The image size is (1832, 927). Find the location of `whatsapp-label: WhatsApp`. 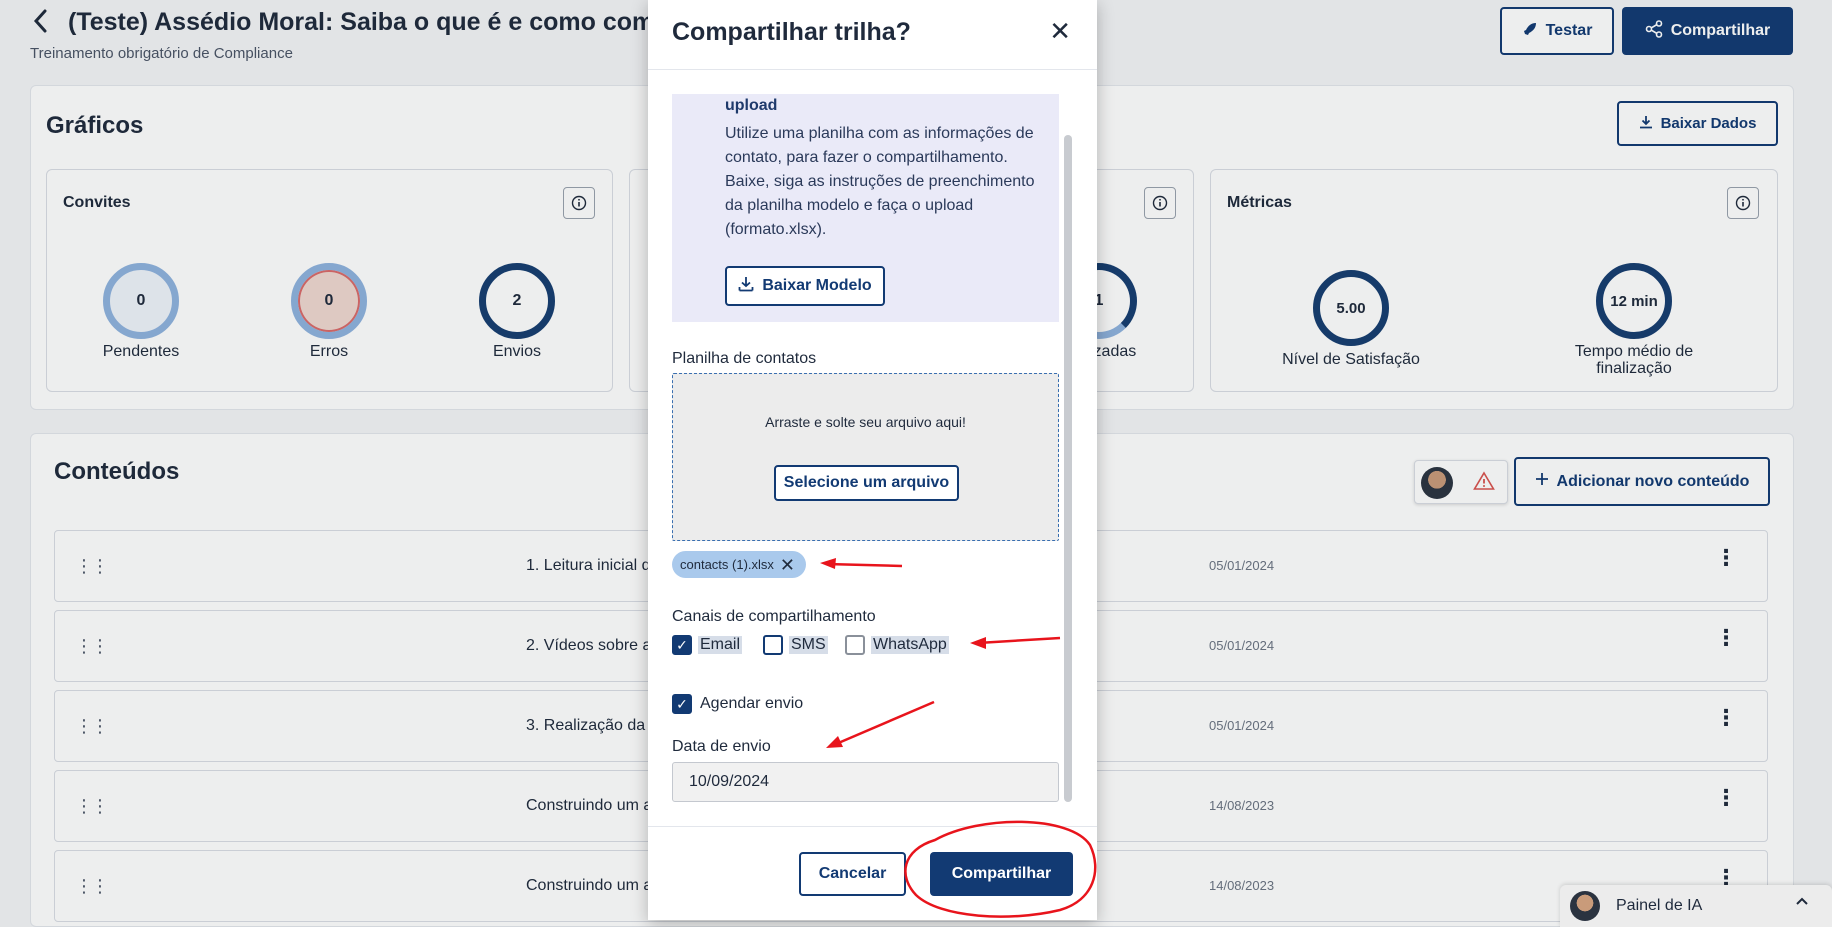

whatsapp-label: WhatsApp is located at coordinates (910, 645).